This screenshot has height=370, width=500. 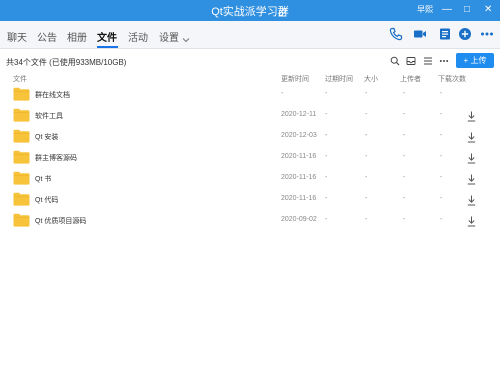 What do you see at coordinates (299, 219) in the screenshot?
I see `updated-time: 2020-09-02` at bounding box center [299, 219].